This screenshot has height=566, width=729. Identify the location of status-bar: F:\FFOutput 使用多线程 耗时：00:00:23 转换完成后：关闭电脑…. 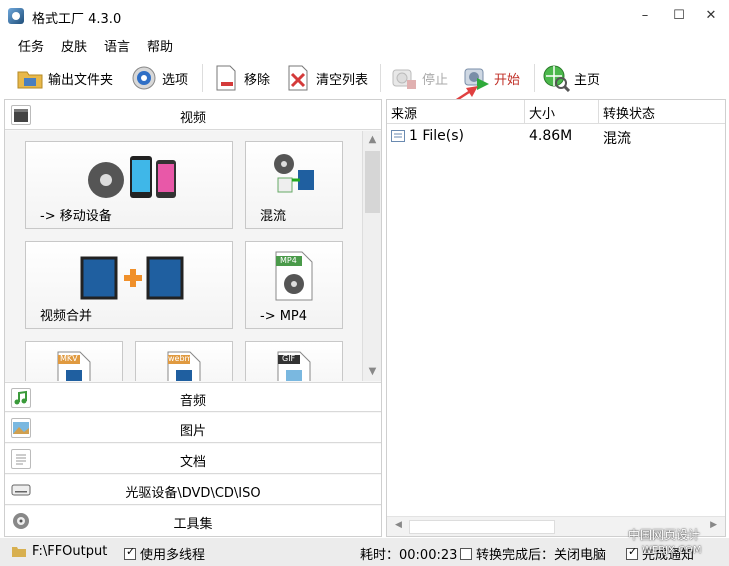
(364, 552).